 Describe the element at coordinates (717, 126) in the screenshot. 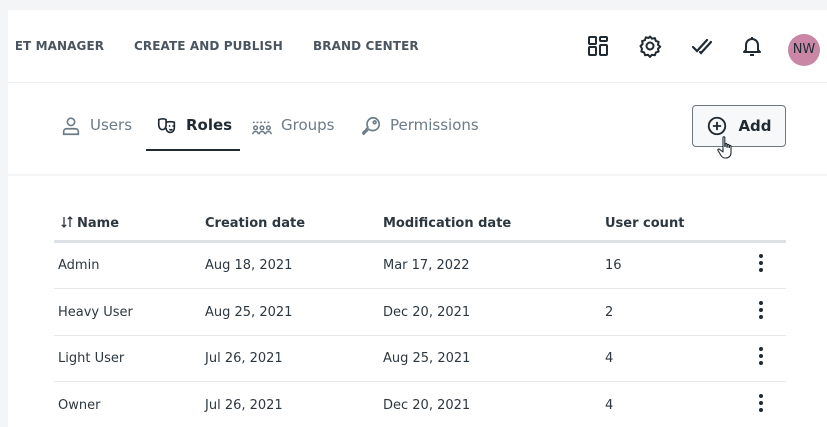

I see `plus-circle-icon` at that location.